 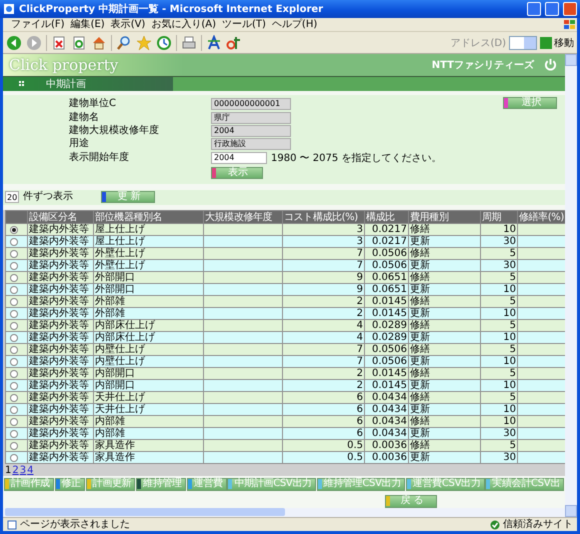 What do you see at coordinates (234, 42) in the screenshot?
I see `translate-icon` at bounding box center [234, 42].